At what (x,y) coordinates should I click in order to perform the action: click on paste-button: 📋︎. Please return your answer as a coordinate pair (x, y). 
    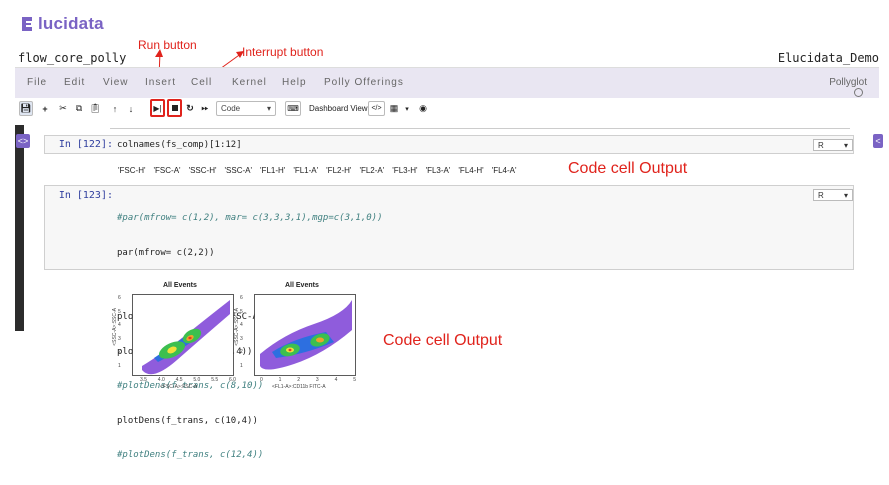
    Looking at the image, I should click on (95, 108).